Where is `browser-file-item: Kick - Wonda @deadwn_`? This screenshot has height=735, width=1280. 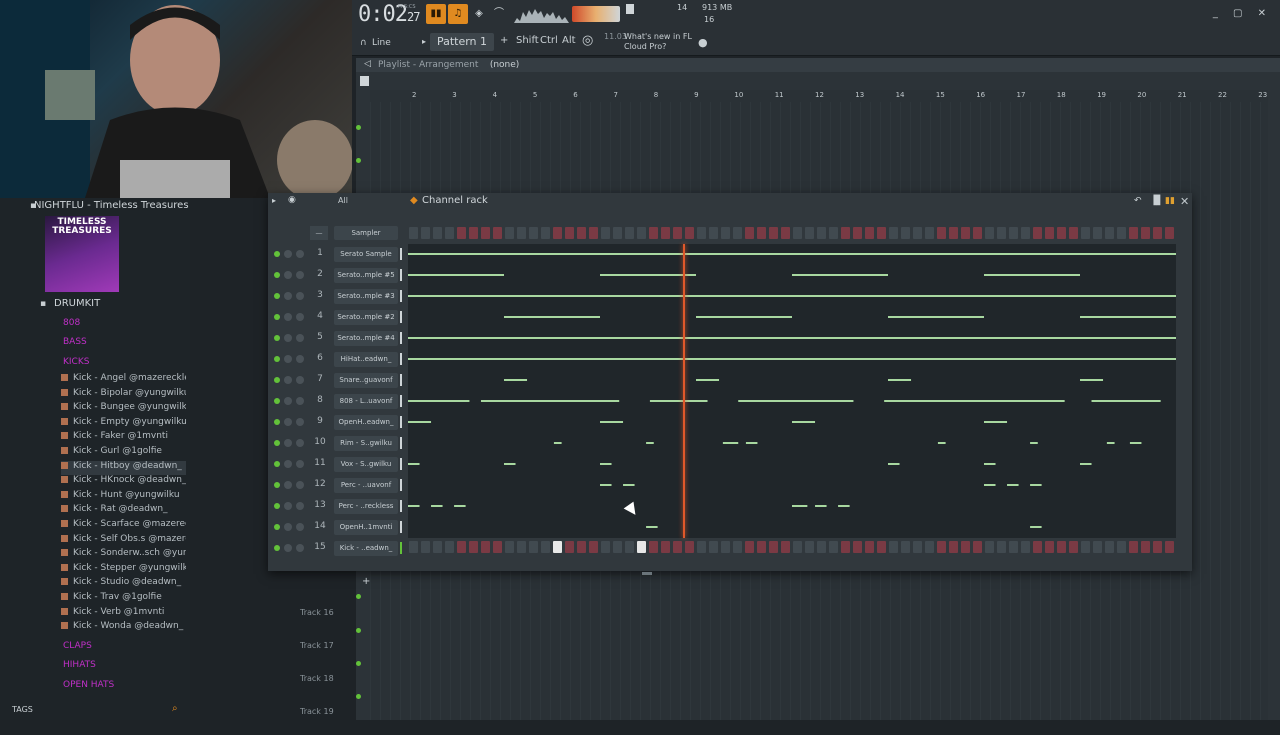 browser-file-item: Kick - Wonda @deadwn_ is located at coordinates (123, 628).